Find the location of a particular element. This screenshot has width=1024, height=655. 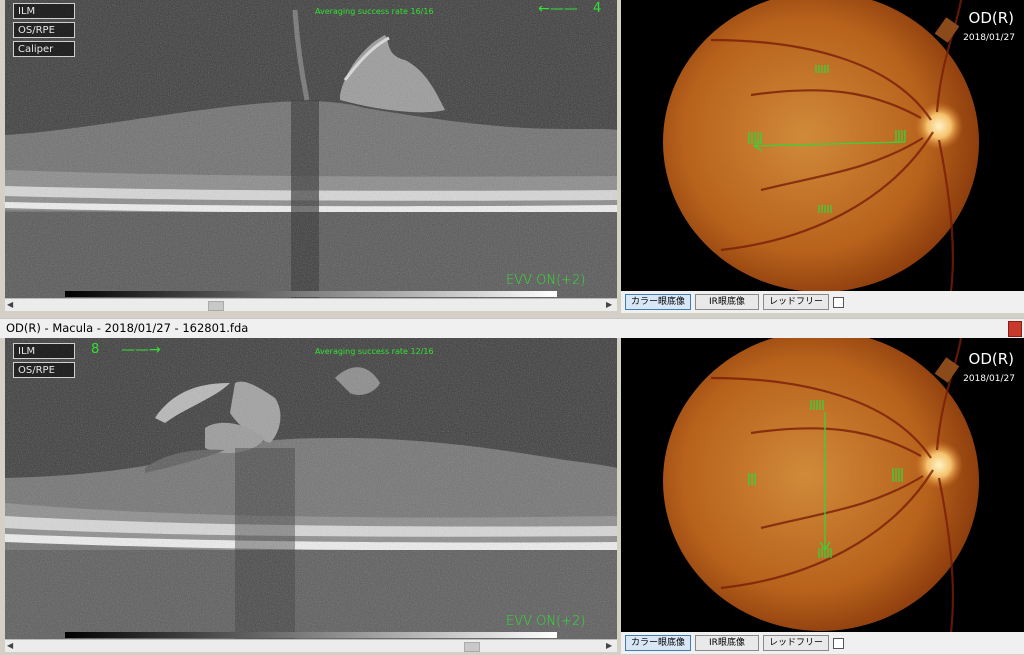

arrow-count: 4 is located at coordinates (597, 8).